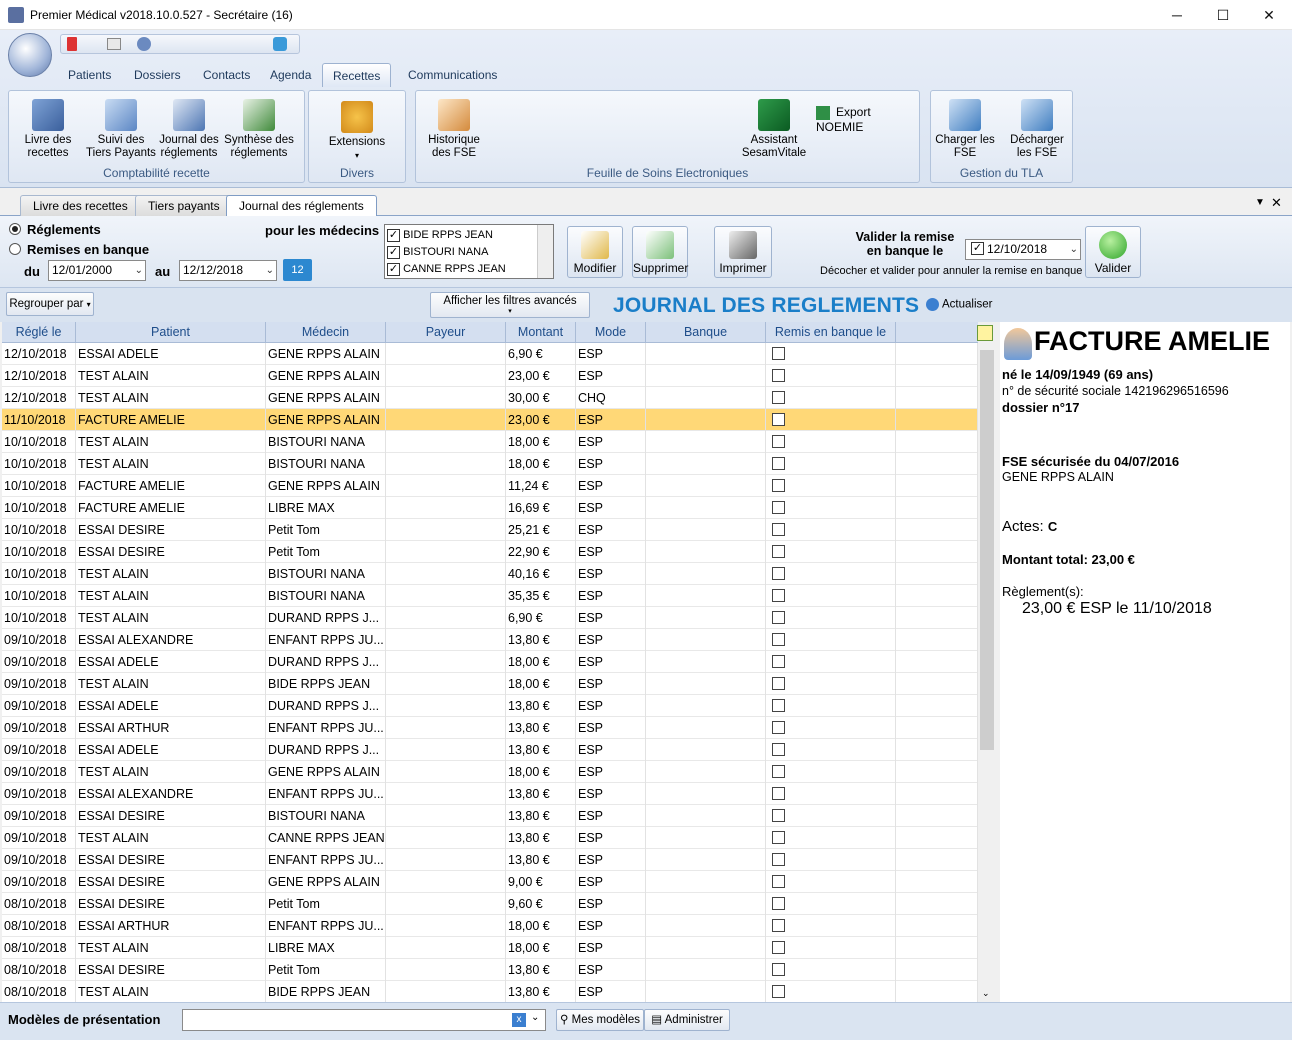  Describe the element at coordinates (15, 249) in the screenshot. I see `radio-remises` at that location.